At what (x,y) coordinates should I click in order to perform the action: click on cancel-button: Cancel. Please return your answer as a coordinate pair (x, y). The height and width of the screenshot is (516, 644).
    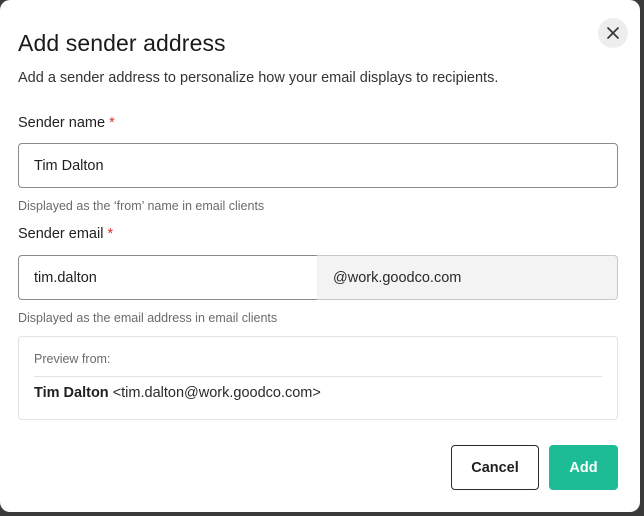
    Looking at the image, I should click on (495, 467).